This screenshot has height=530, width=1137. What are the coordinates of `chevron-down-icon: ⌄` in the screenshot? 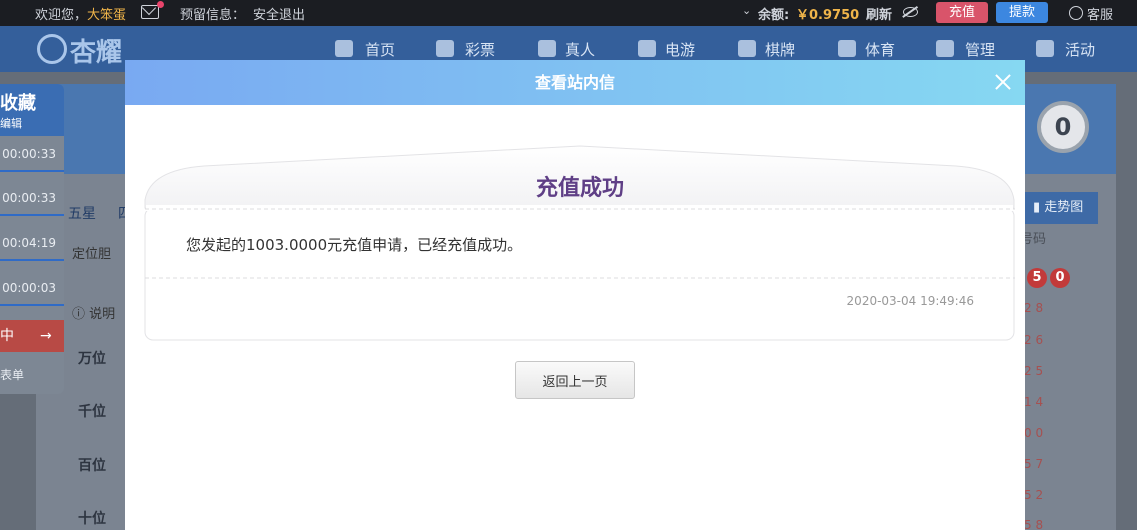 It's located at (746, 10).